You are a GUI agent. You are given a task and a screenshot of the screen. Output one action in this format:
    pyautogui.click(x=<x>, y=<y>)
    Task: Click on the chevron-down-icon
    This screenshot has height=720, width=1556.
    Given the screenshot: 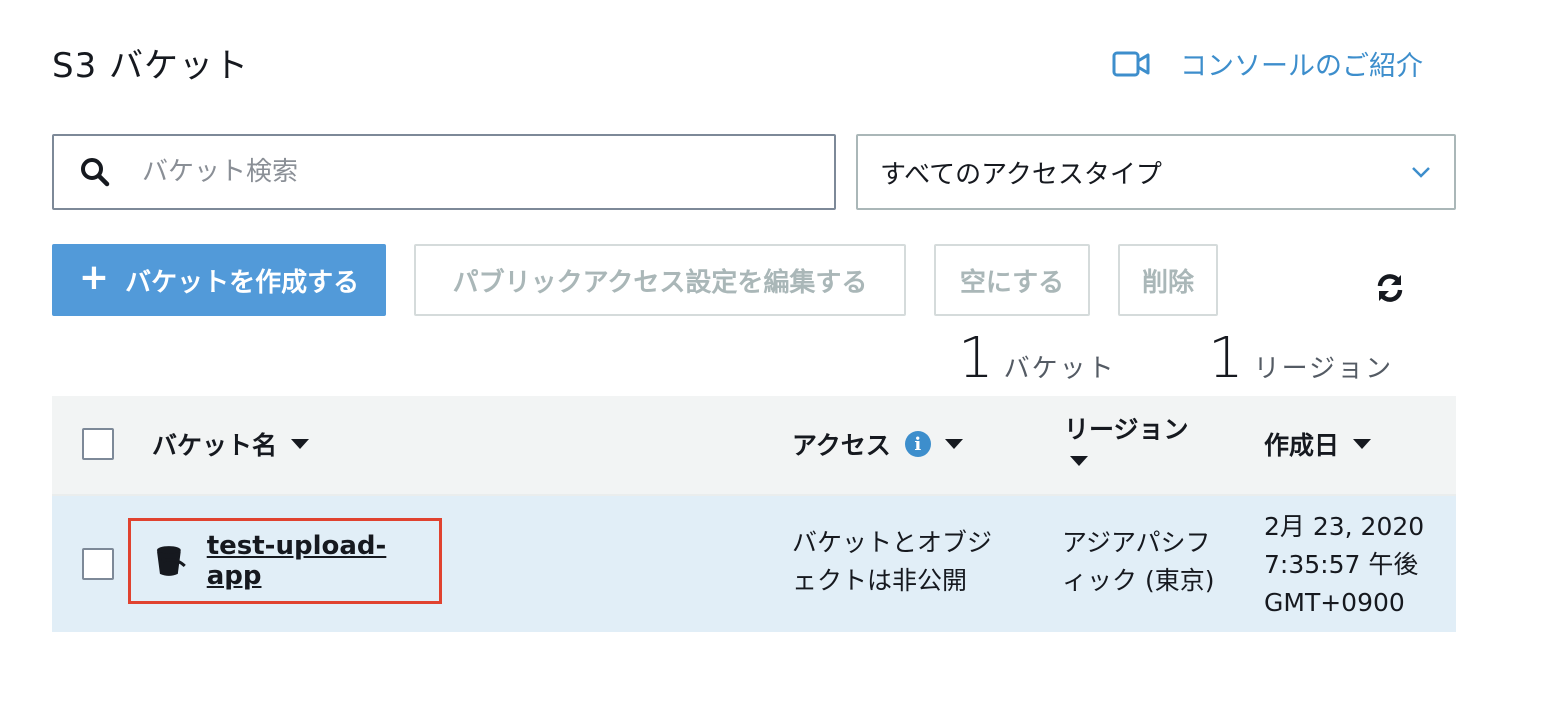 What is the action you would take?
    pyautogui.click(x=1421, y=172)
    